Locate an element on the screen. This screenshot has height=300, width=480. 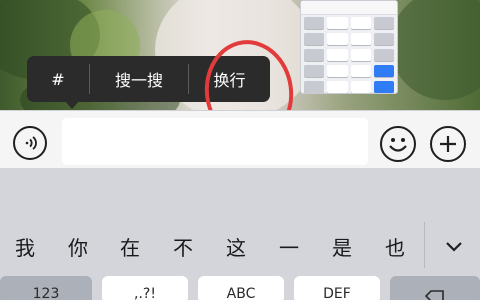
foliage-shape is located at coordinates (435, 50).